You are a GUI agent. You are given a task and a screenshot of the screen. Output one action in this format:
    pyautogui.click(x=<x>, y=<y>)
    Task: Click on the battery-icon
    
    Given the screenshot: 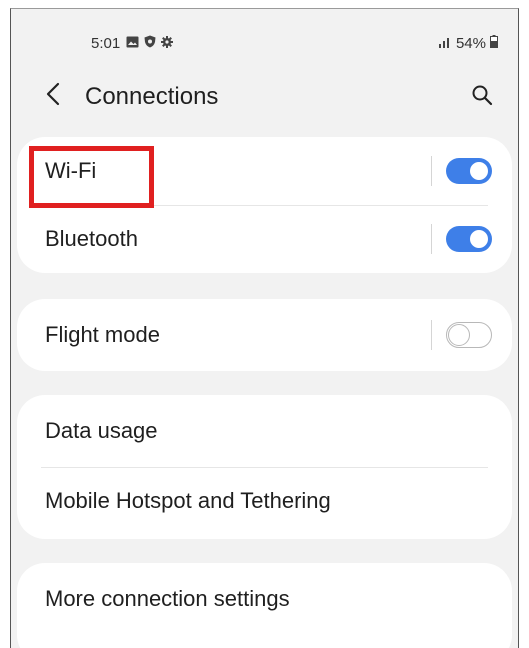 What is the action you would take?
    pyautogui.click(x=494, y=43)
    